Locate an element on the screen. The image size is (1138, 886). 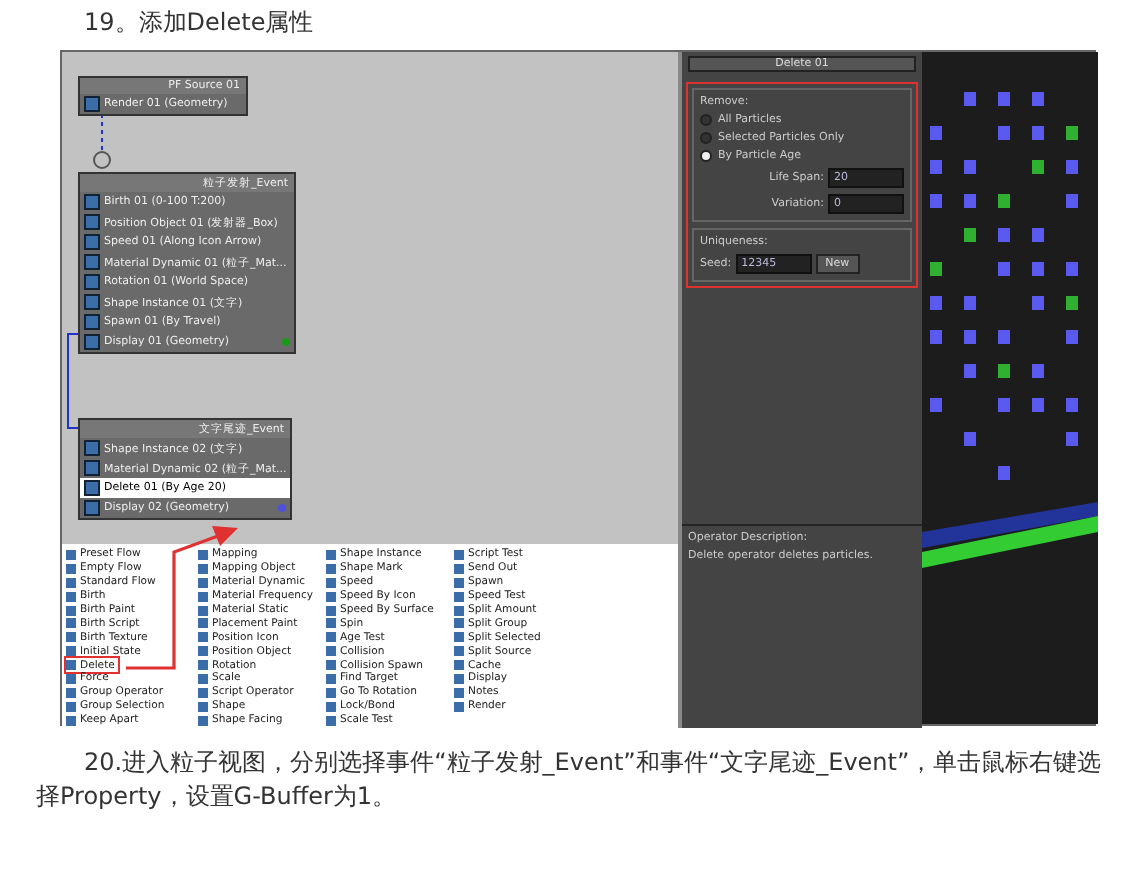
operator-icon is located at coordinates (92, 104).